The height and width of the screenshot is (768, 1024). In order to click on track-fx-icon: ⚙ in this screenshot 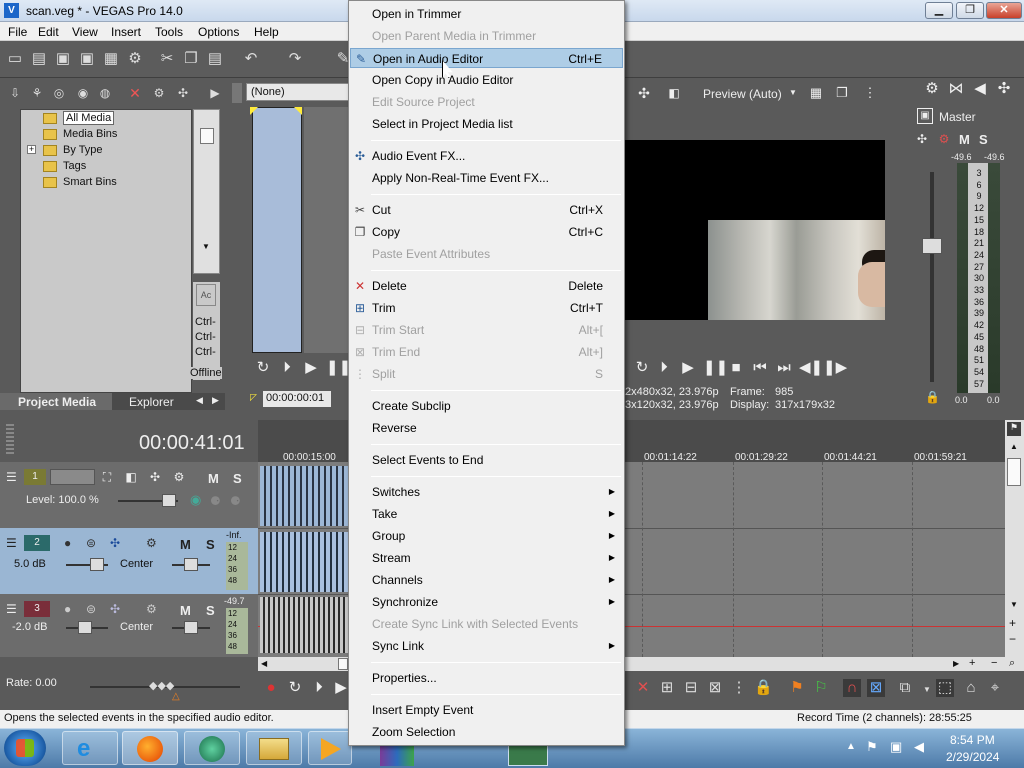, I will do `click(179, 477)`.